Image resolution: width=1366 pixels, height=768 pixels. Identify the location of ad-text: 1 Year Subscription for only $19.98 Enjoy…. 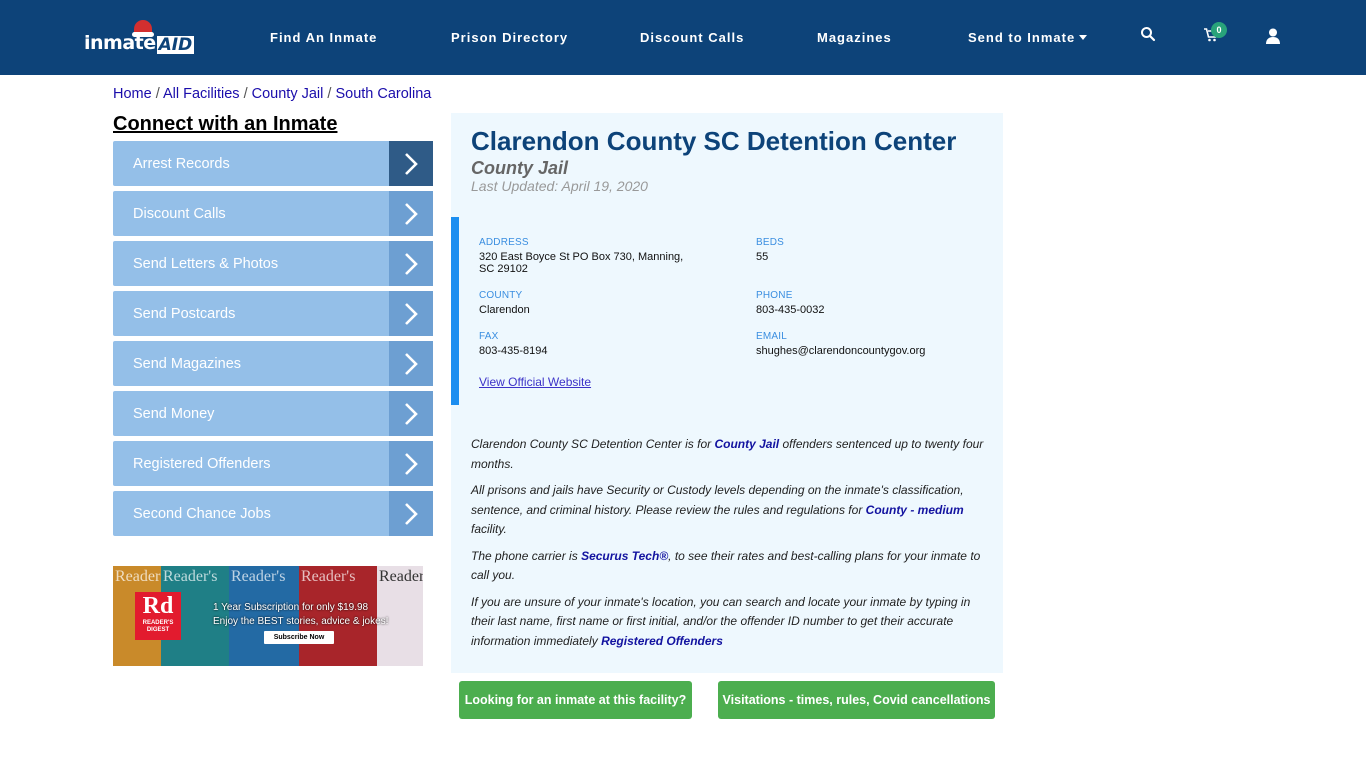
(300, 615).